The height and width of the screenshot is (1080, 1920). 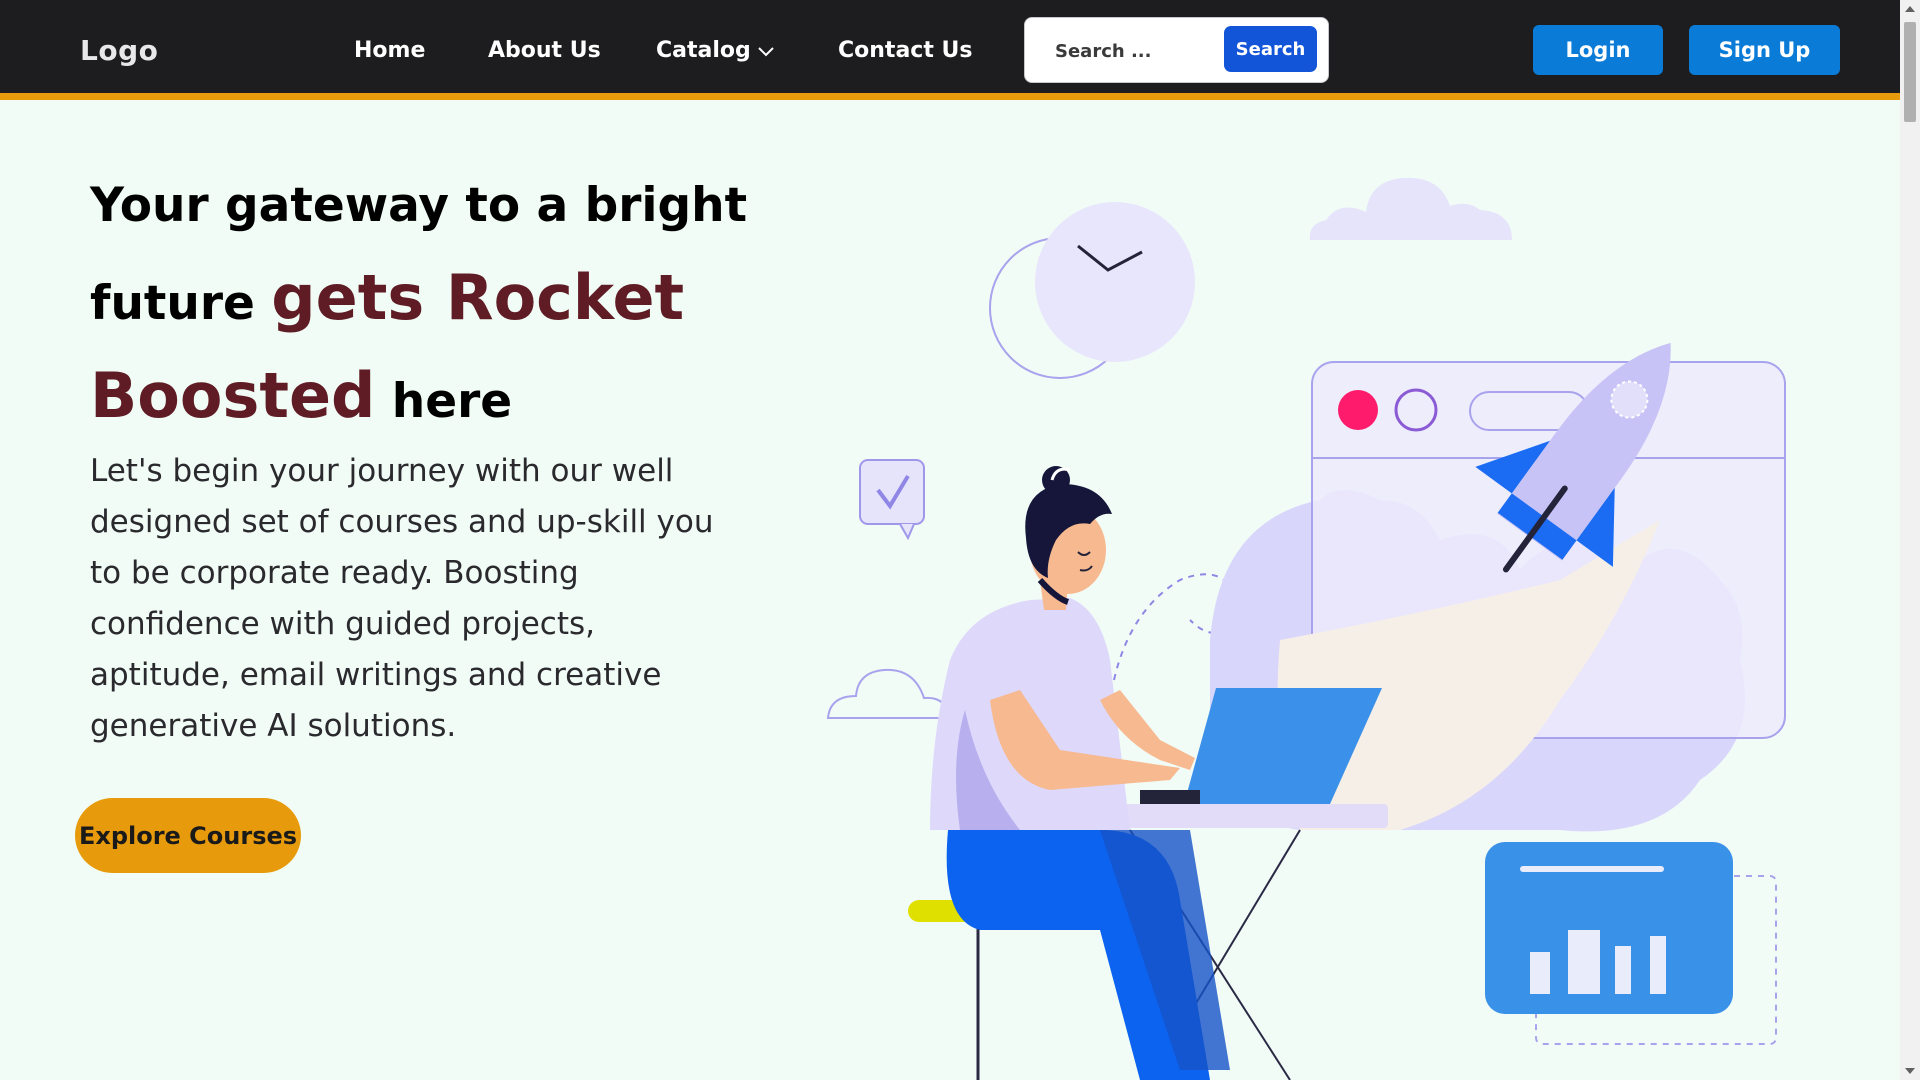 What do you see at coordinates (905, 50) in the screenshot?
I see `nav-contact-link: Contact Us` at bounding box center [905, 50].